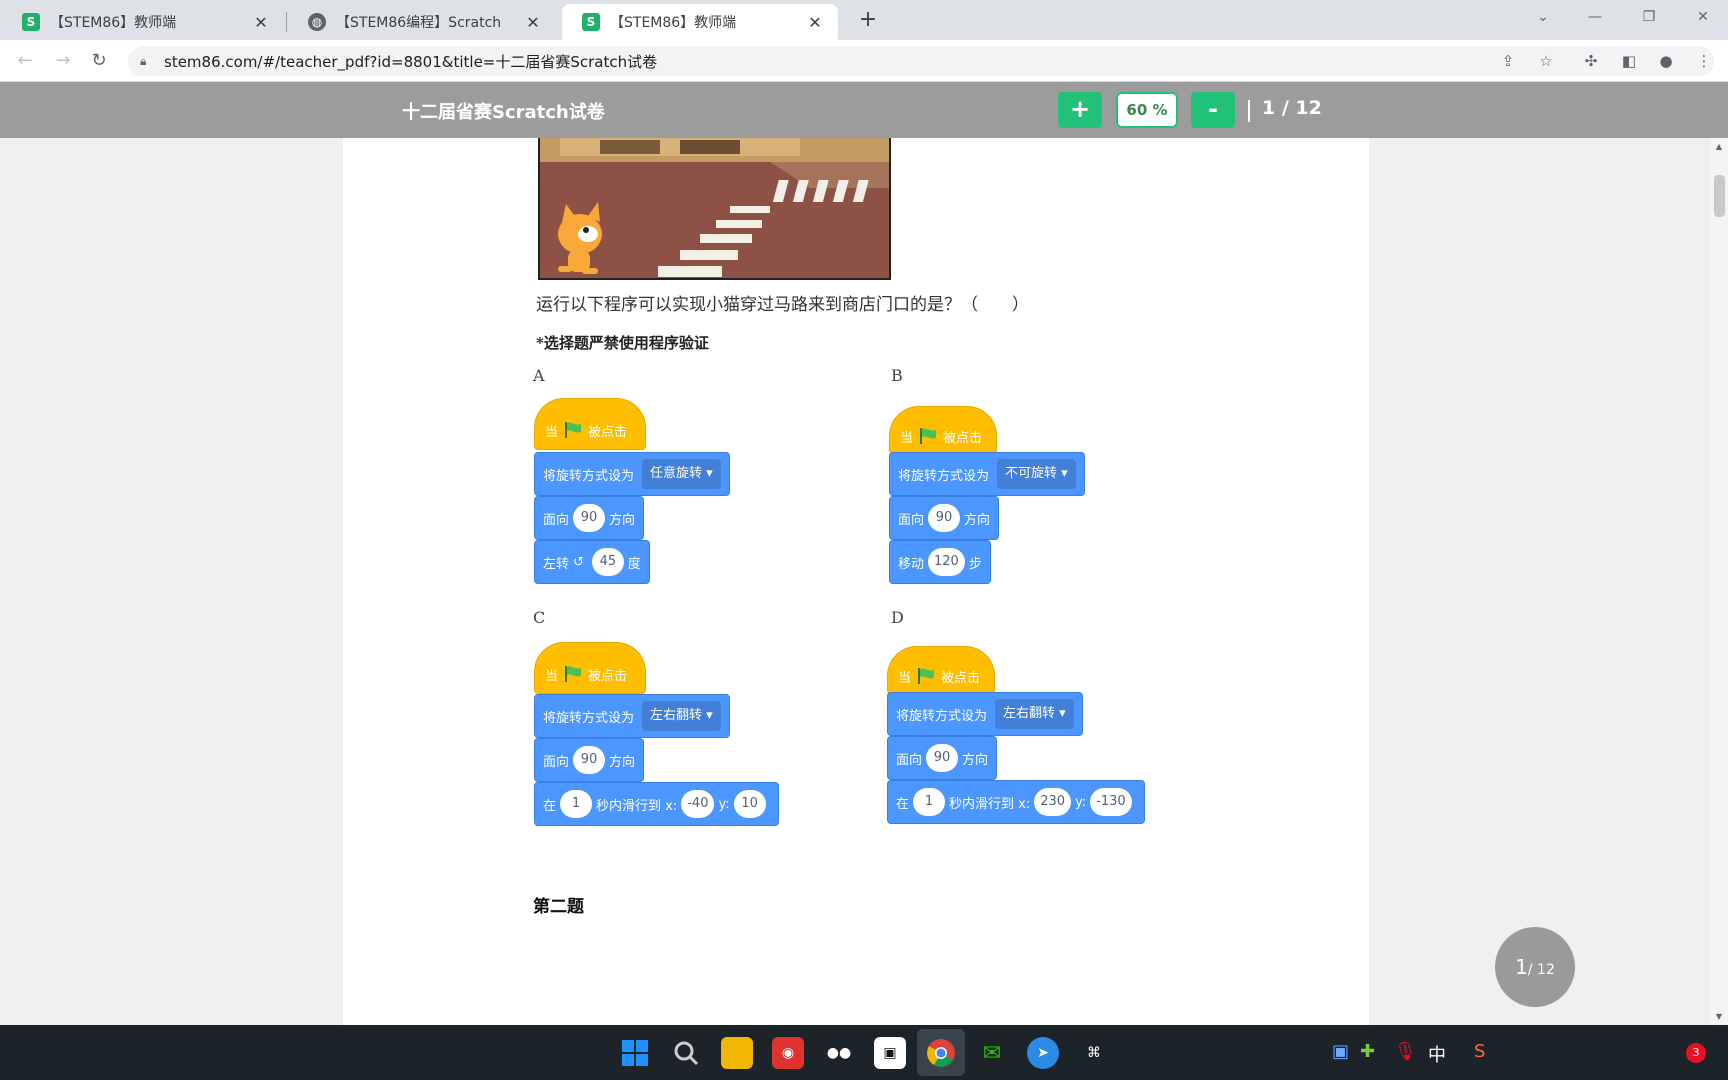 The width and height of the screenshot is (1728, 1080). I want to click on when-flag-clicked-block: 当 被点击, so click(590, 668).